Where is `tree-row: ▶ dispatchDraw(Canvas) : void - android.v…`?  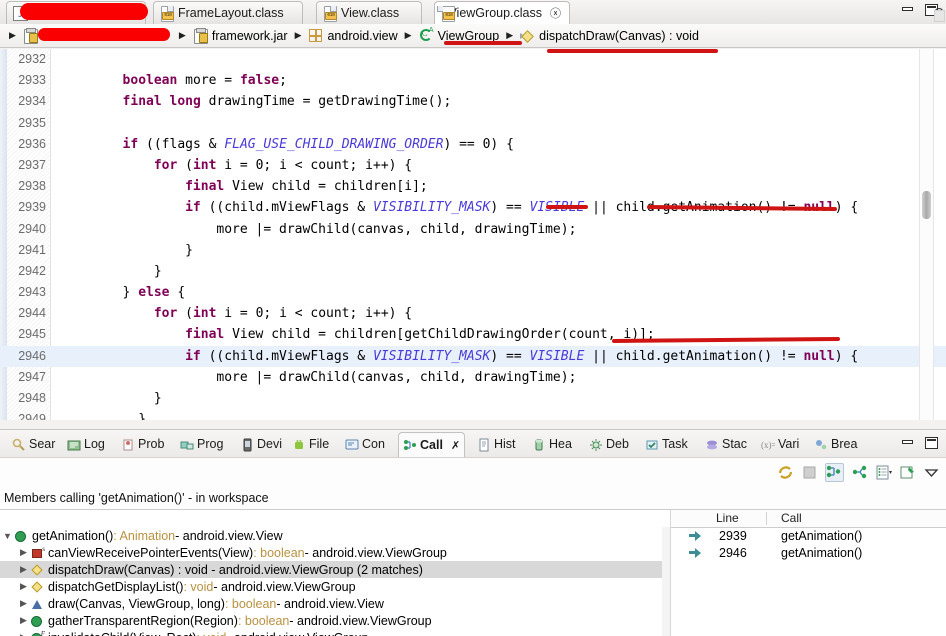
tree-row: ▶ dispatchDraw(Canvas) : void - android.v… is located at coordinates (331, 569).